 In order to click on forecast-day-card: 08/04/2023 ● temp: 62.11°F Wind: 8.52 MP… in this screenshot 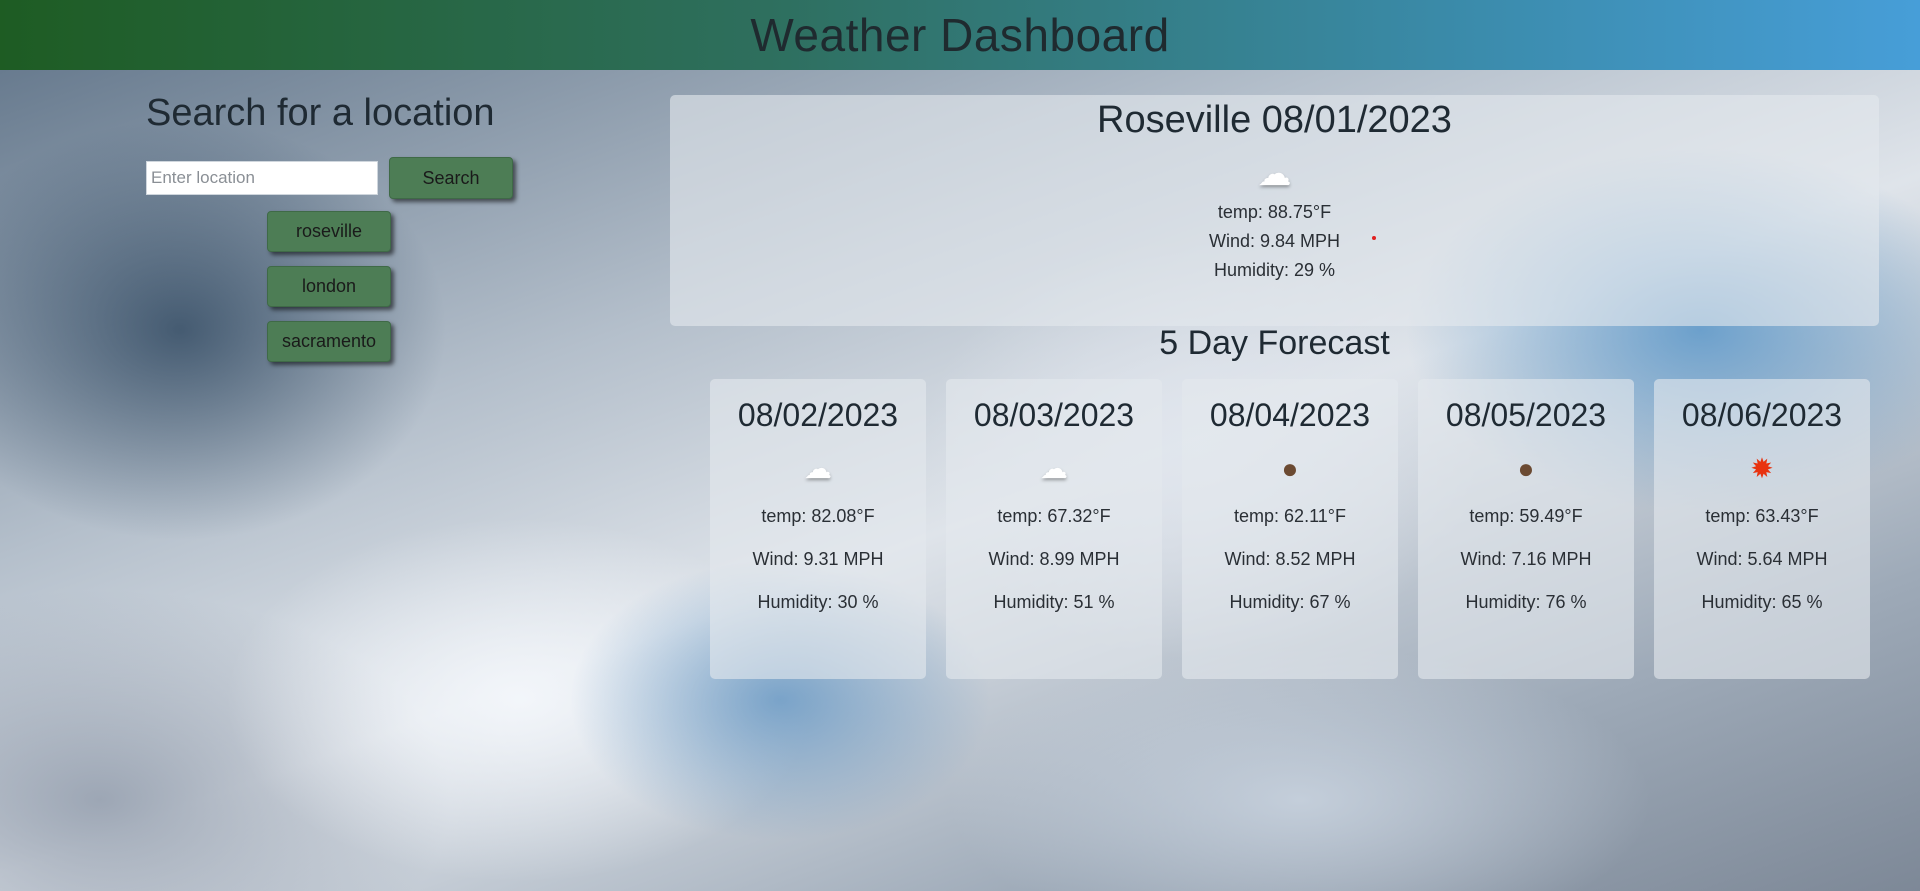, I will do `click(1290, 529)`.